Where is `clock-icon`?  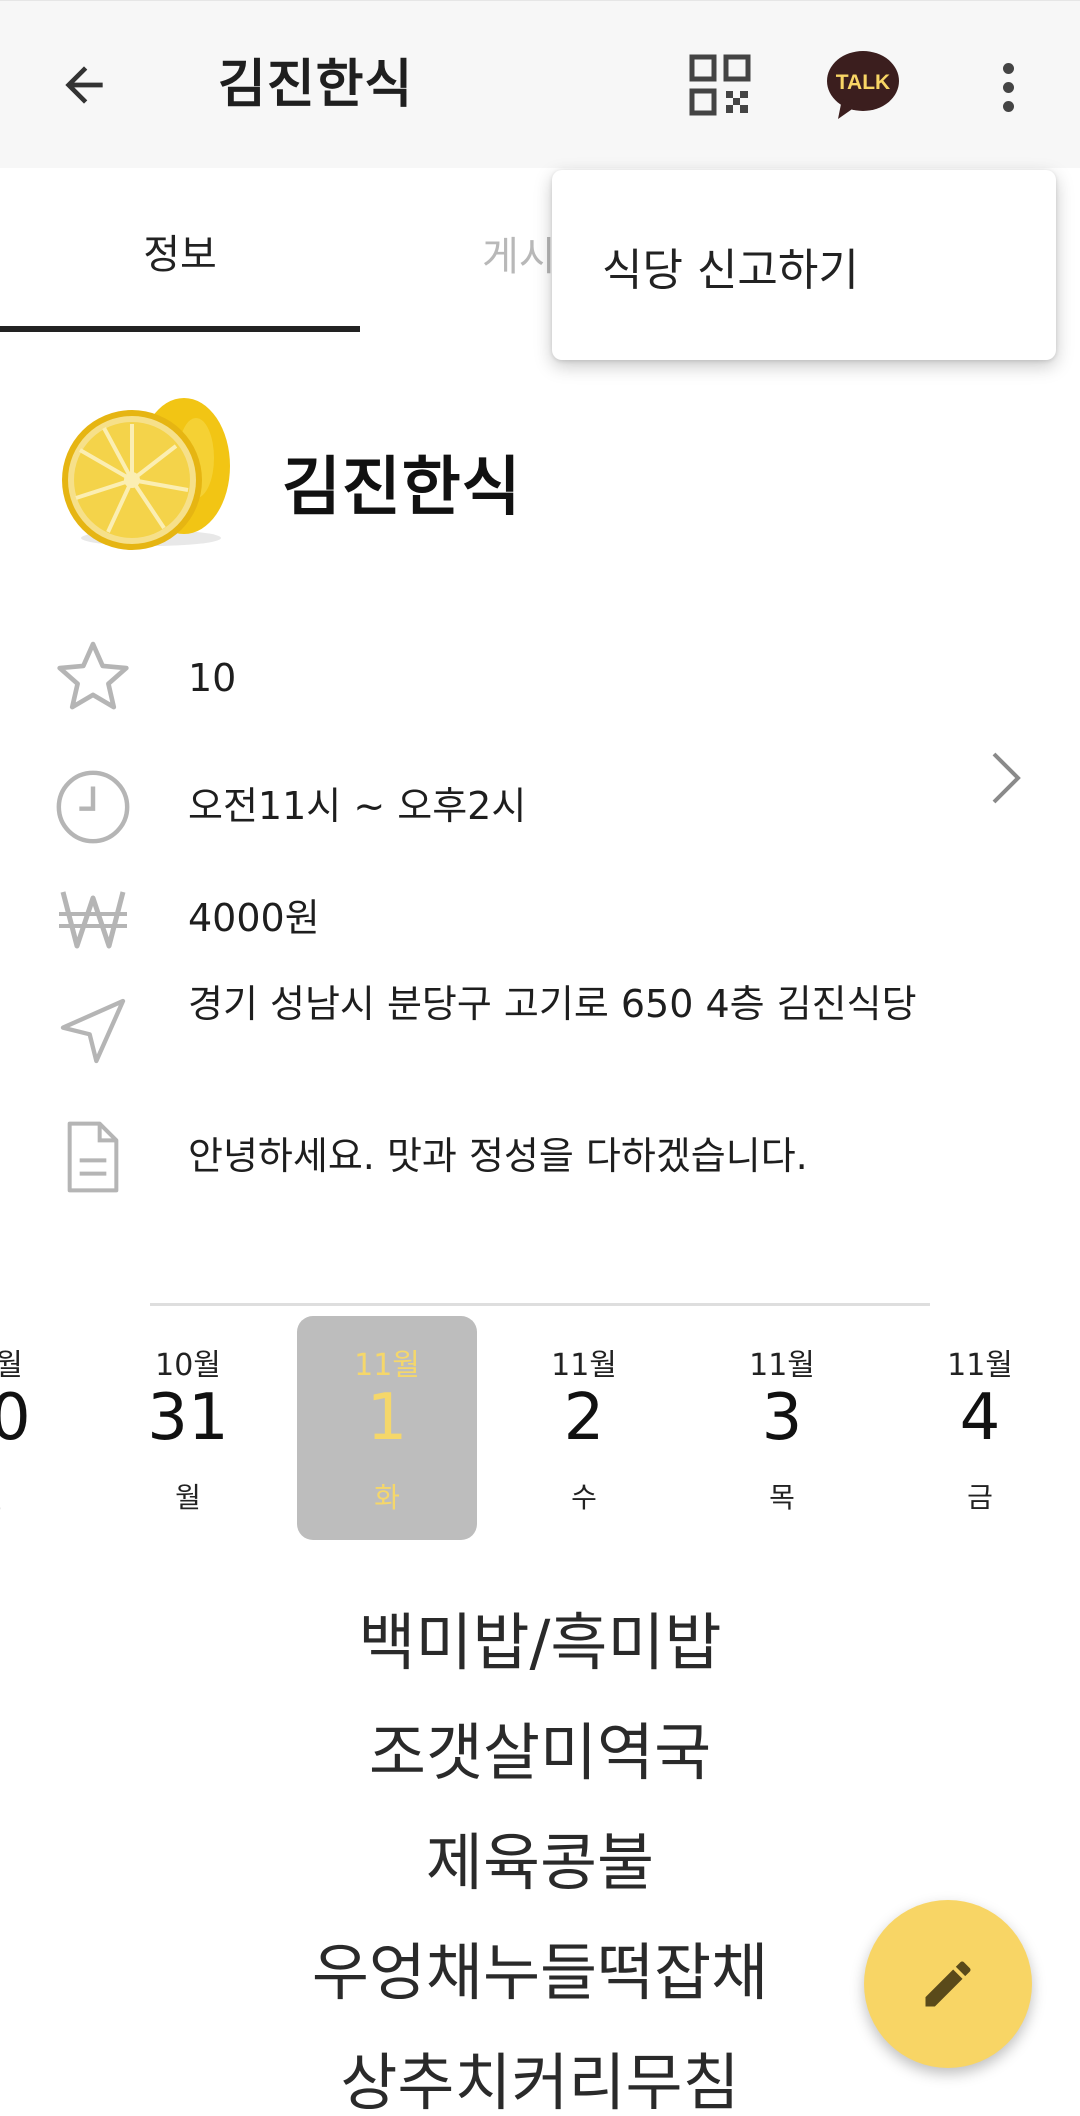
clock-icon is located at coordinates (93, 807).